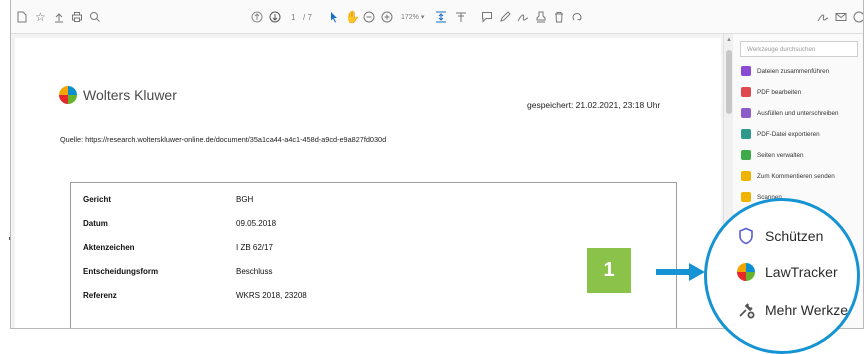  Describe the element at coordinates (254, 247) in the screenshot. I see `row-value: I ZB 62/17` at that location.